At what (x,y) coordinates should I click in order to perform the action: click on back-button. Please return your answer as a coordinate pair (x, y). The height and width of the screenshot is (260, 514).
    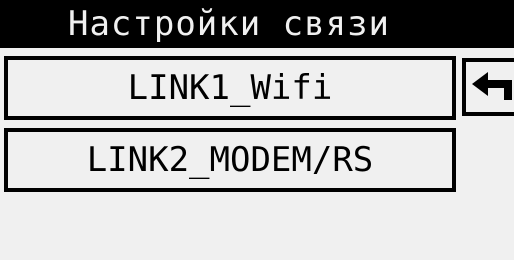
    Looking at the image, I should click on (488, 87).